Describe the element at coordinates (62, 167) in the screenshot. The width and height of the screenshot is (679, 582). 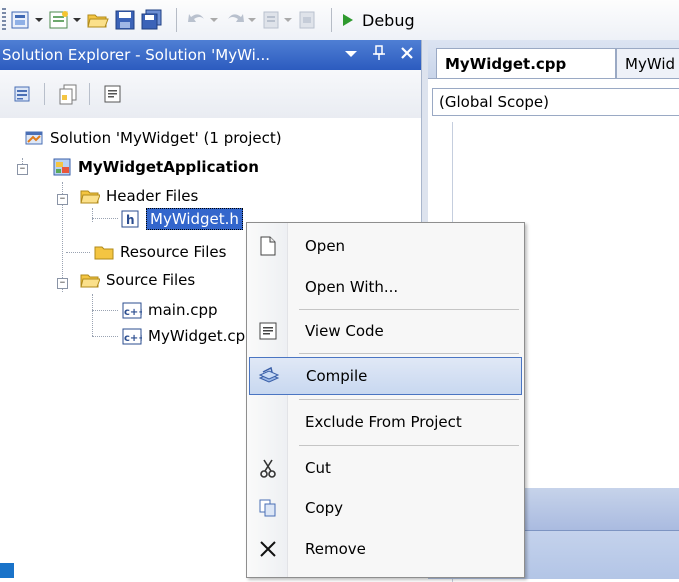
I see `cpp-project-icon` at that location.